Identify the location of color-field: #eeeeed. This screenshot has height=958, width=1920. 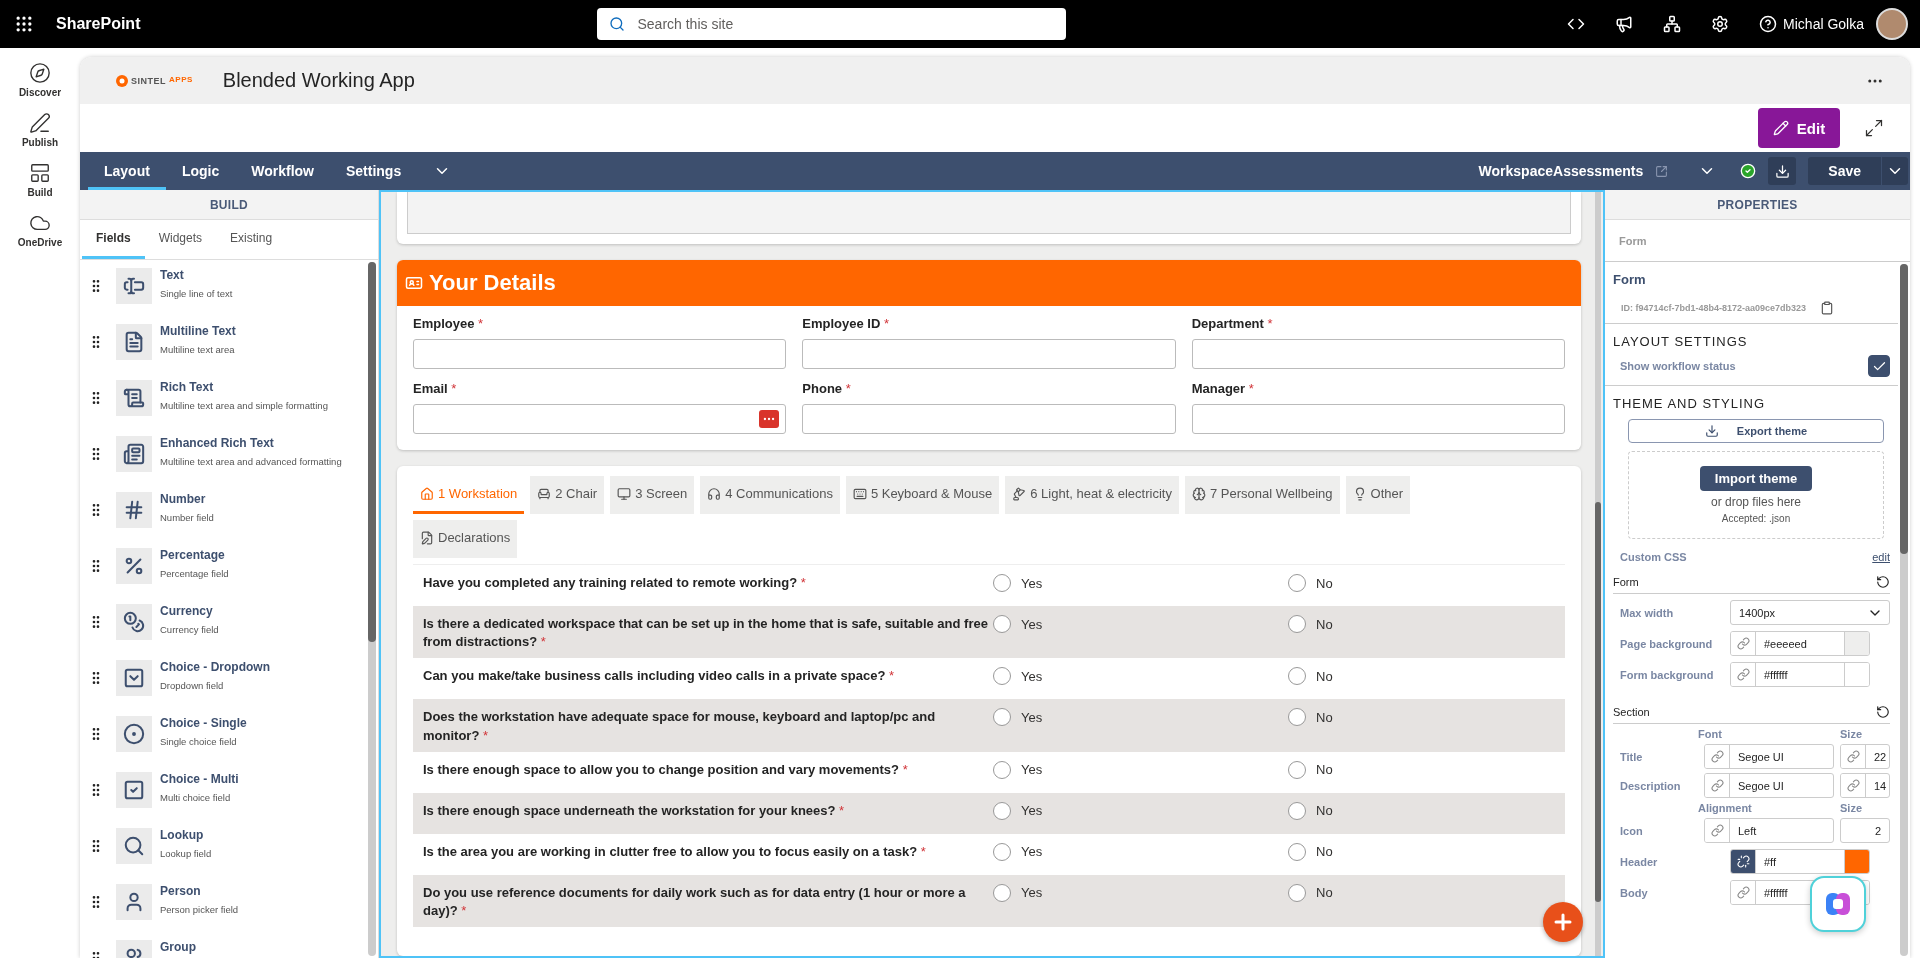
(1800, 643).